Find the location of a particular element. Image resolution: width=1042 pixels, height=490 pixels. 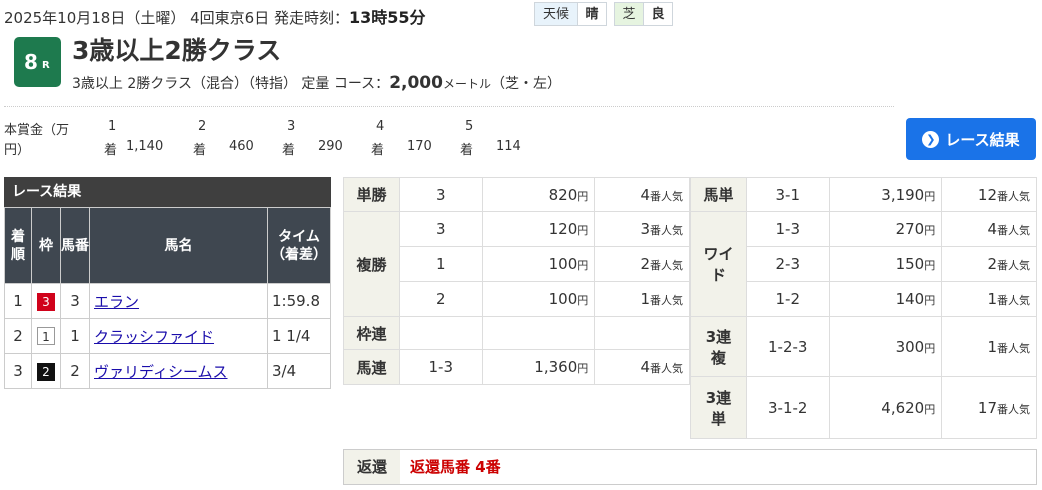

fukusho-label: 複勝 is located at coordinates (371, 264).